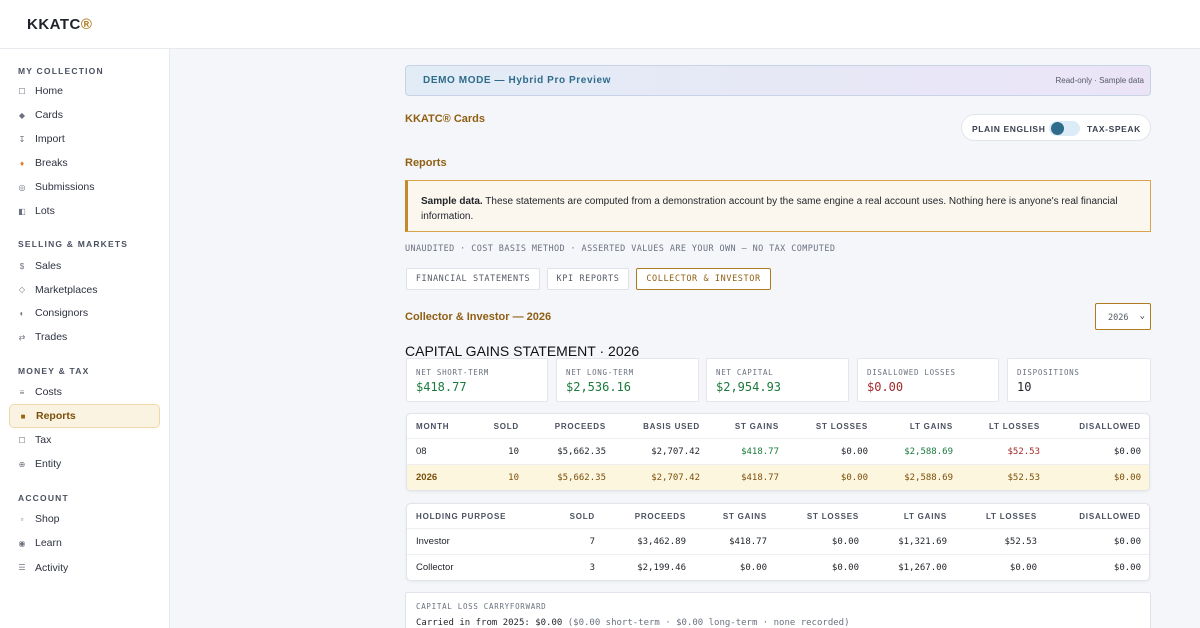 This screenshot has width=1200, height=628. I want to click on kpi-label: NET CAPITAL, so click(745, 372).